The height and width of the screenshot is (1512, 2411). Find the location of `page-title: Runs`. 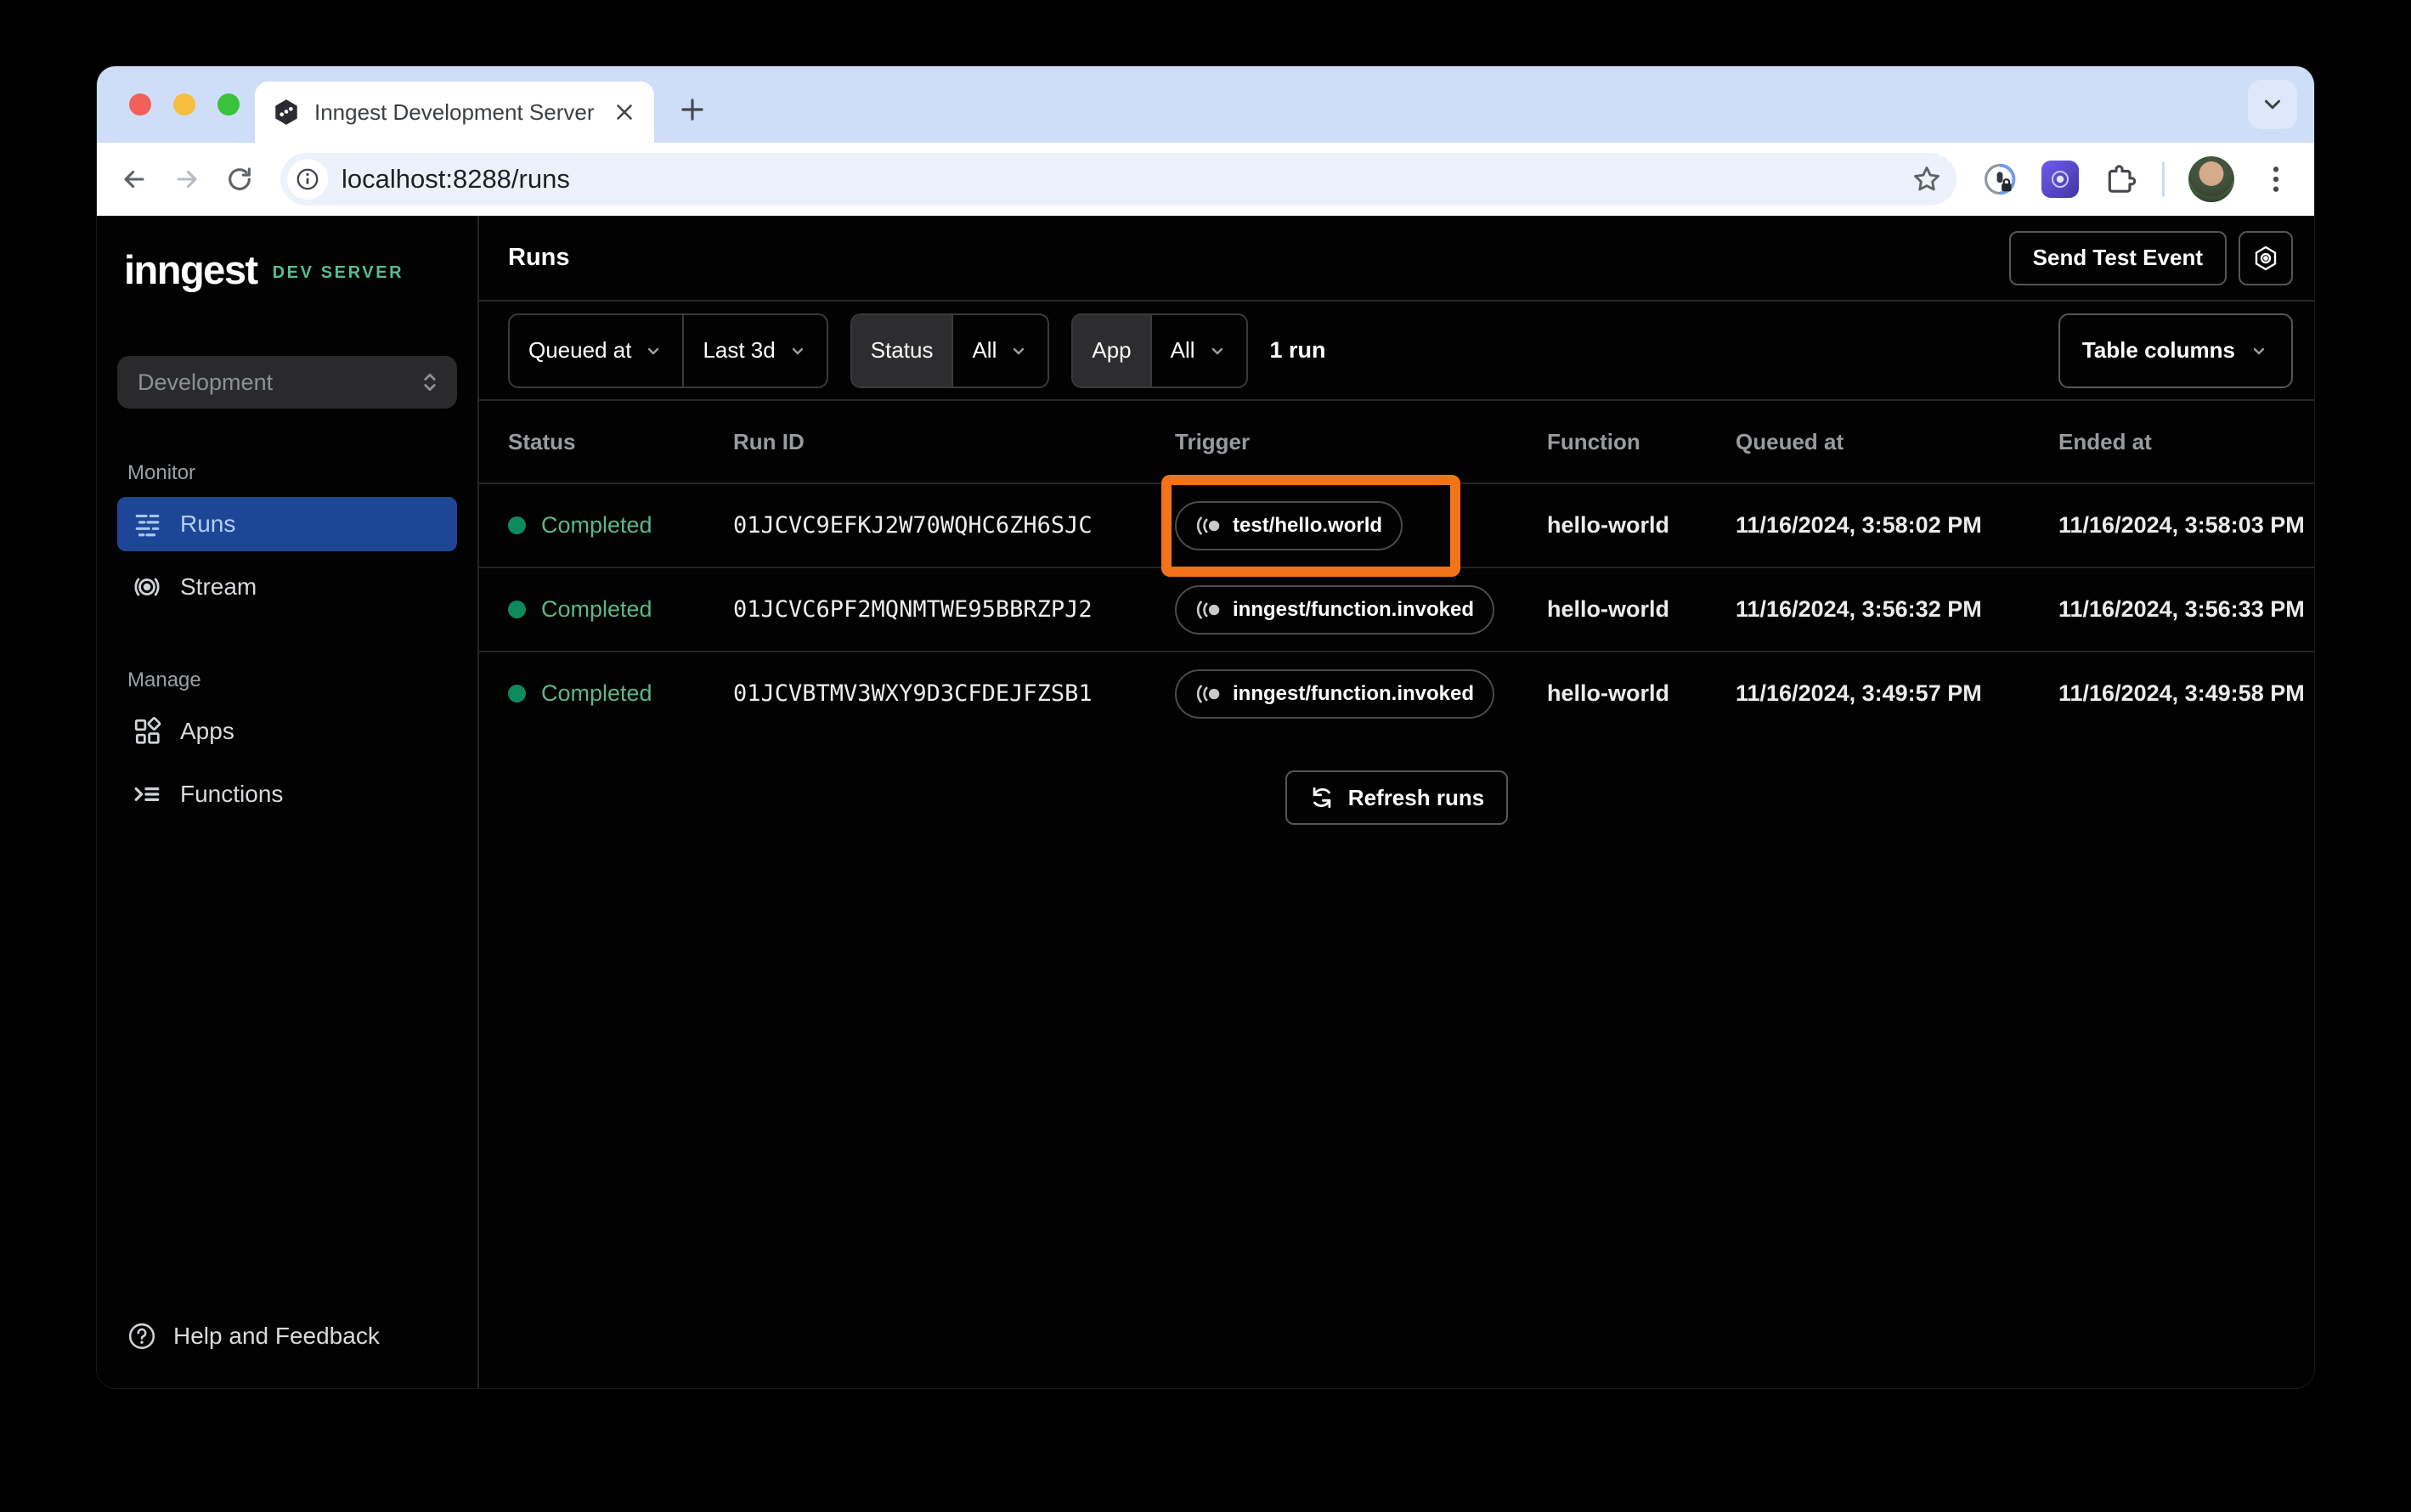

page-title: Runs is located at coordinates (539, 257).